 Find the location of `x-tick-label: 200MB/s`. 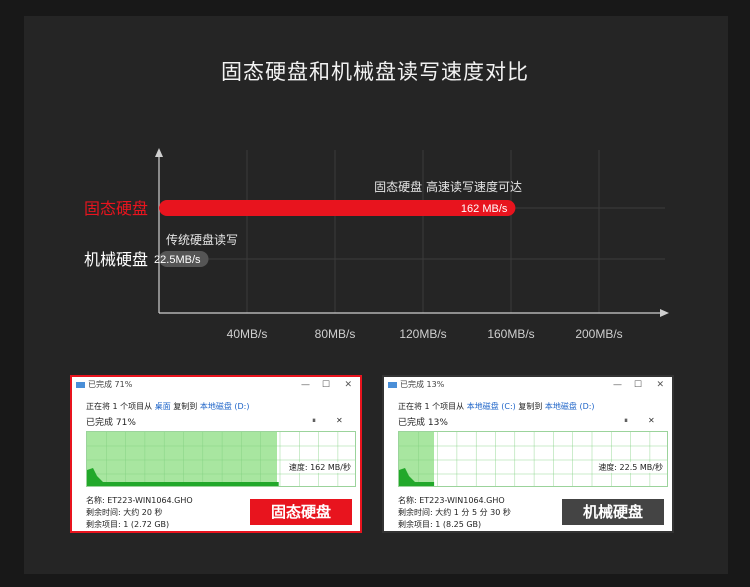

x-tick-label: 200MB/s is located at coordinates (598, 334).